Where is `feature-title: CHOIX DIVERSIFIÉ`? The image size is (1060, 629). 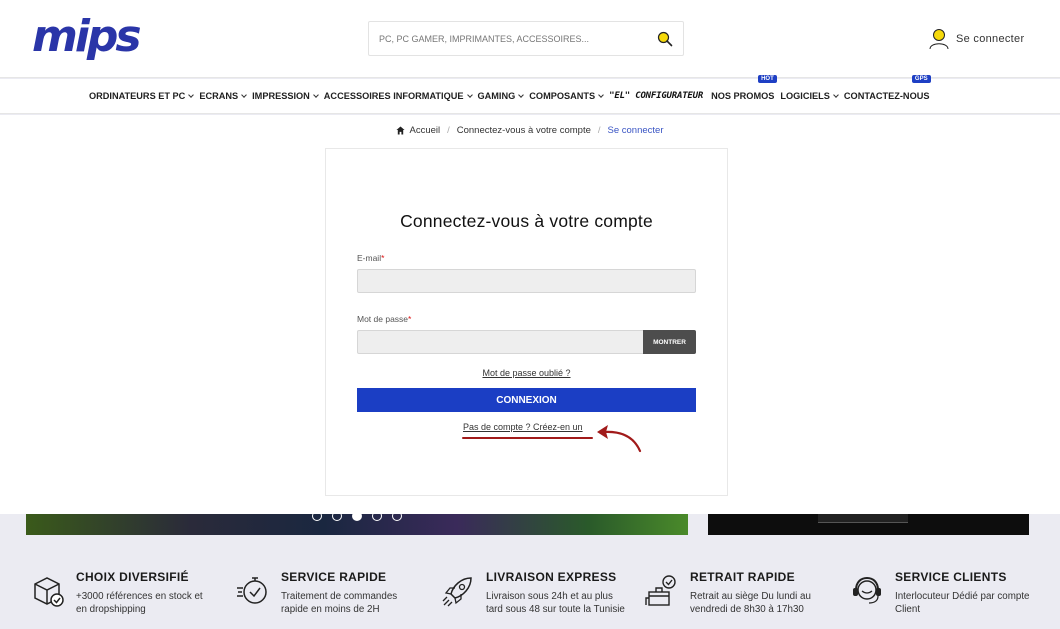 feature-title: CHOIX DIVERSIFIÉ is located at coordinates (132, 577).